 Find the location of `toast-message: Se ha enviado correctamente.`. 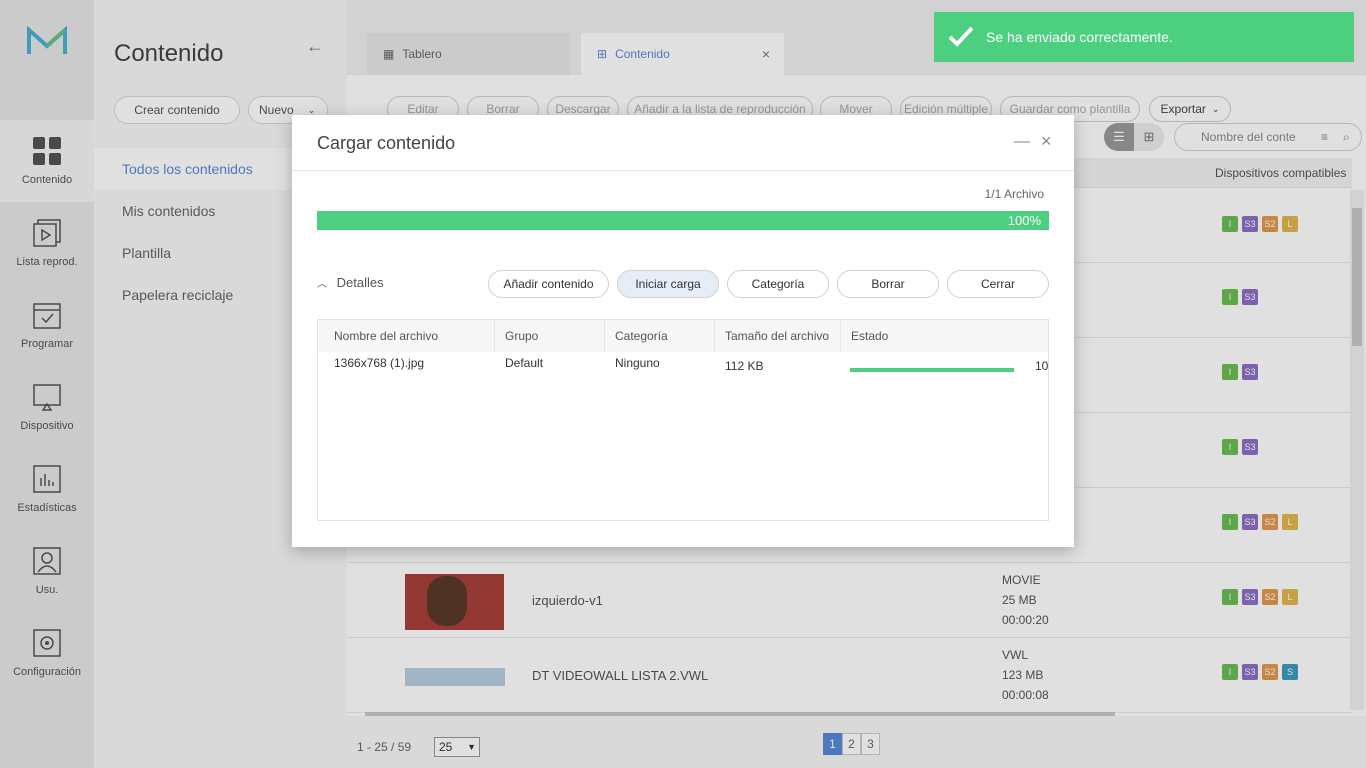

toast-message: Se ha enviado correctamente. is located at coordinates (1079, 37).